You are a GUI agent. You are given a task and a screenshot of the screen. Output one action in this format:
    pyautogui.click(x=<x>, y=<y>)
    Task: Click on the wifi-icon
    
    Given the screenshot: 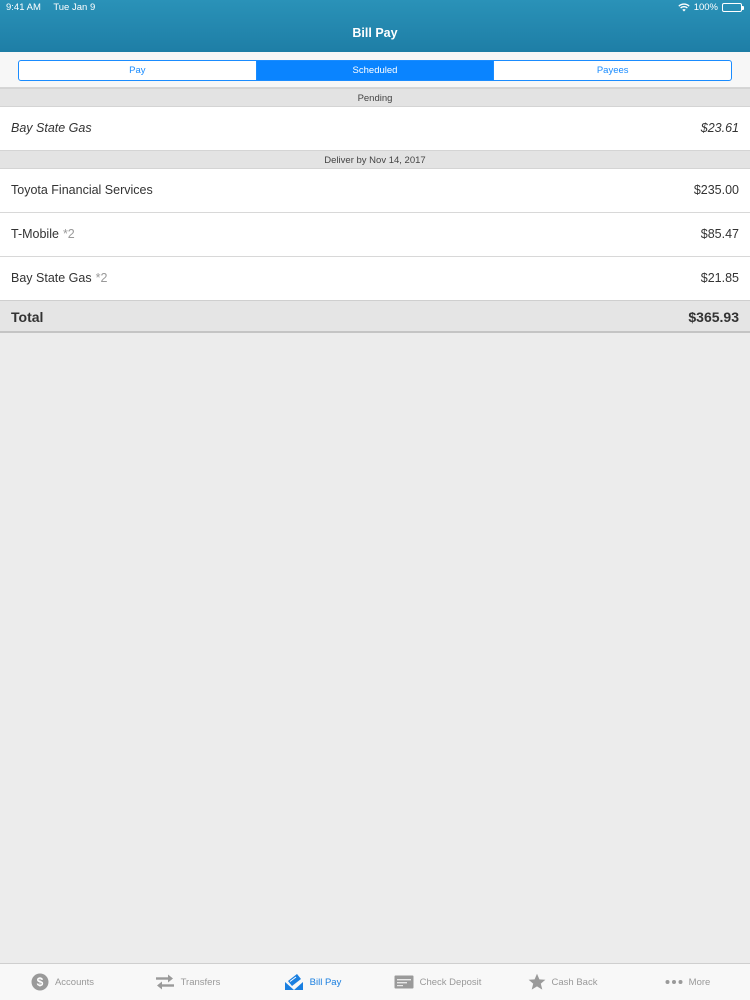 What is the action you would take?
    pyautogui.click(x=684, y=7)
    